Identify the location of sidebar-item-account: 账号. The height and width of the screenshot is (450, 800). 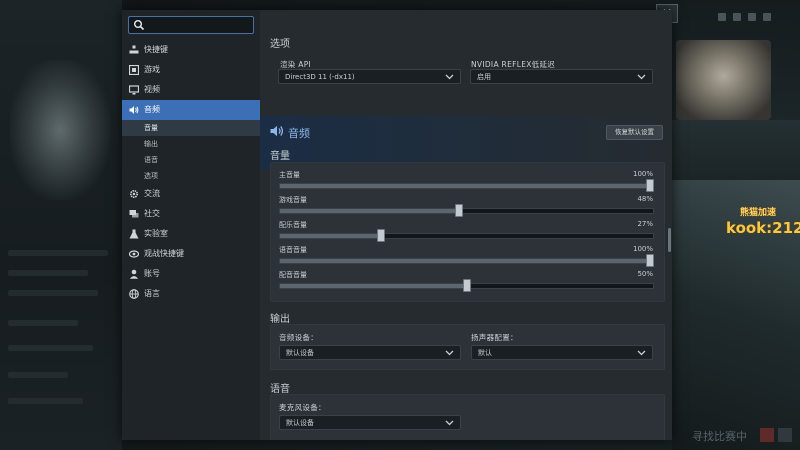
(191, 274).